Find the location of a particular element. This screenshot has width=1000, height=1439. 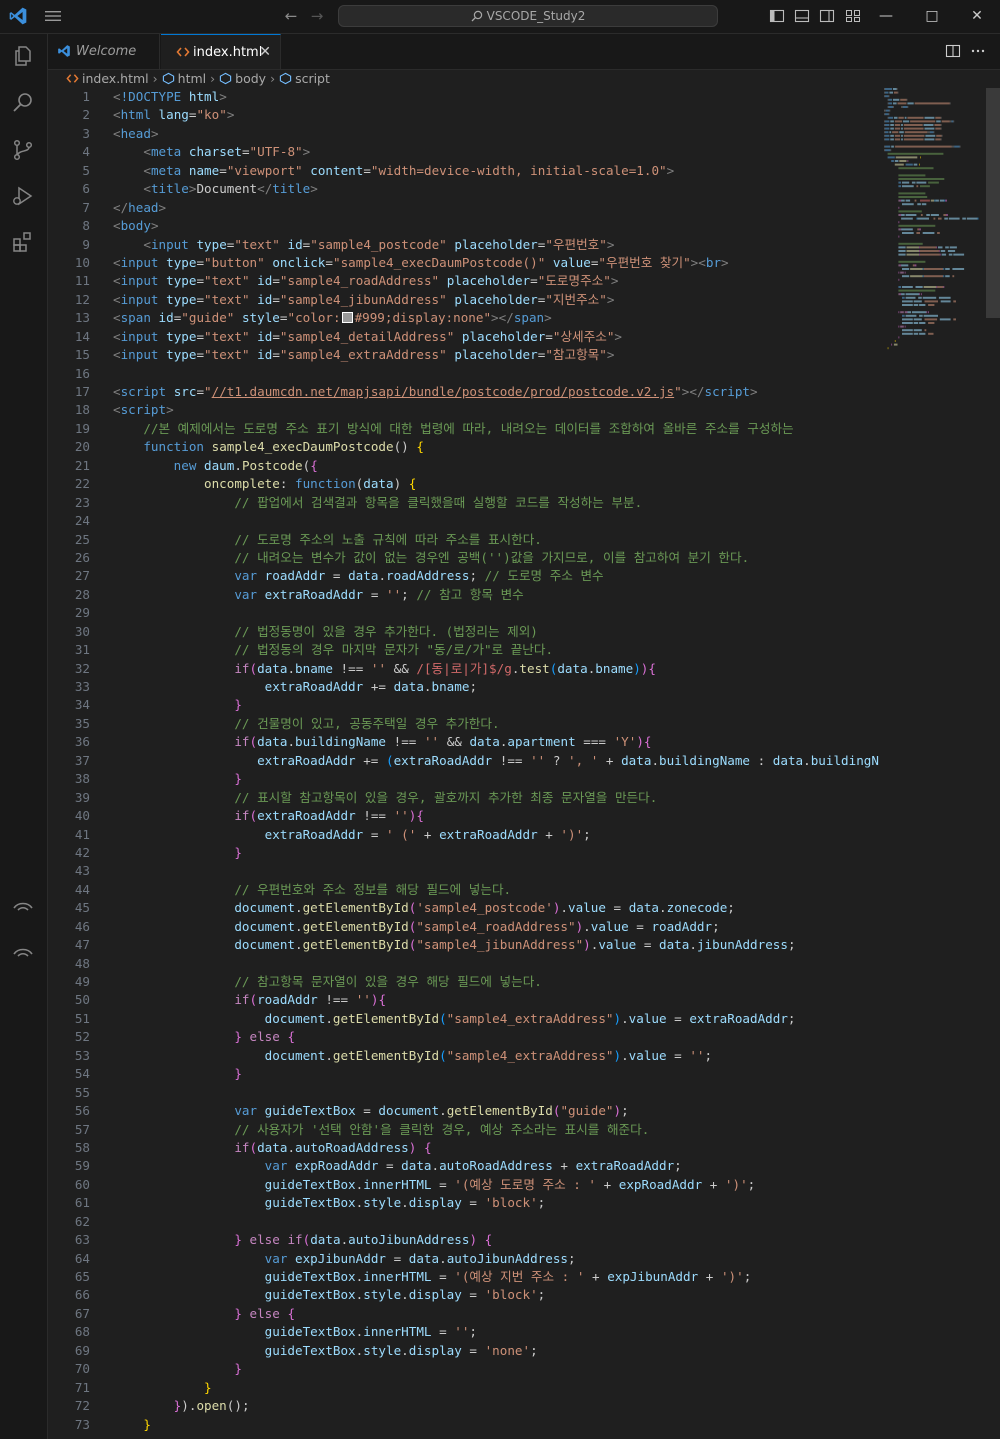

command-center-search: VSCODE_Study2 is located at coordinates (528, 16).